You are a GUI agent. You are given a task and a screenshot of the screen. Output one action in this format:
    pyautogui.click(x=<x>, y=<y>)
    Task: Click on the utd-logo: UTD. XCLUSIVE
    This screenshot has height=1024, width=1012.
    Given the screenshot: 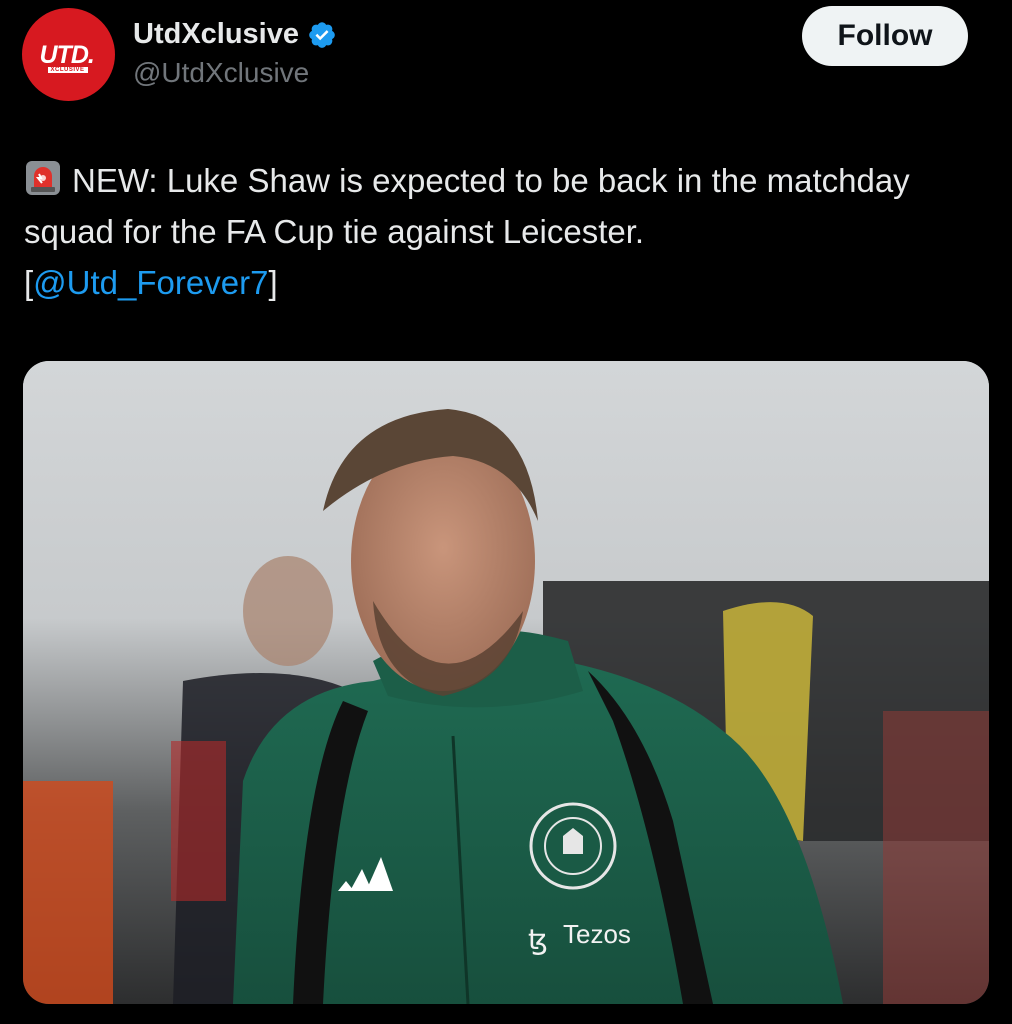 What is the action you would take?
    pyautogui.click(x=69, y=55)
    